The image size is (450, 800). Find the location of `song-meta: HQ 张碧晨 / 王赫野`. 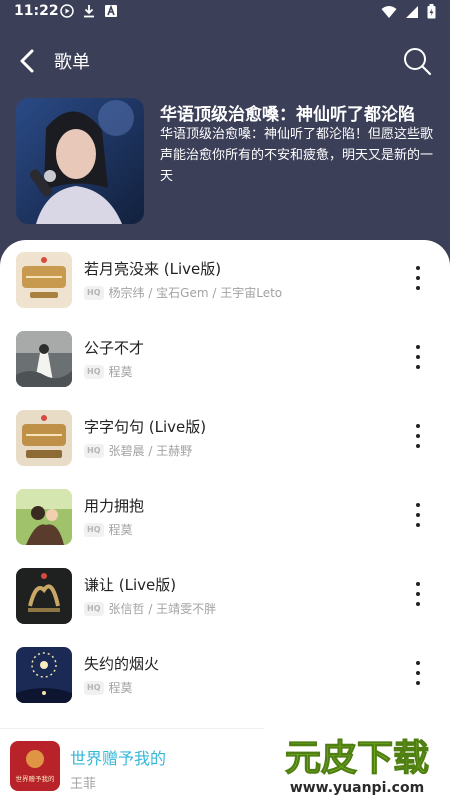

song-meta: HQ 张碧晨 / 王赫野 is located at coordinates (138, 450).